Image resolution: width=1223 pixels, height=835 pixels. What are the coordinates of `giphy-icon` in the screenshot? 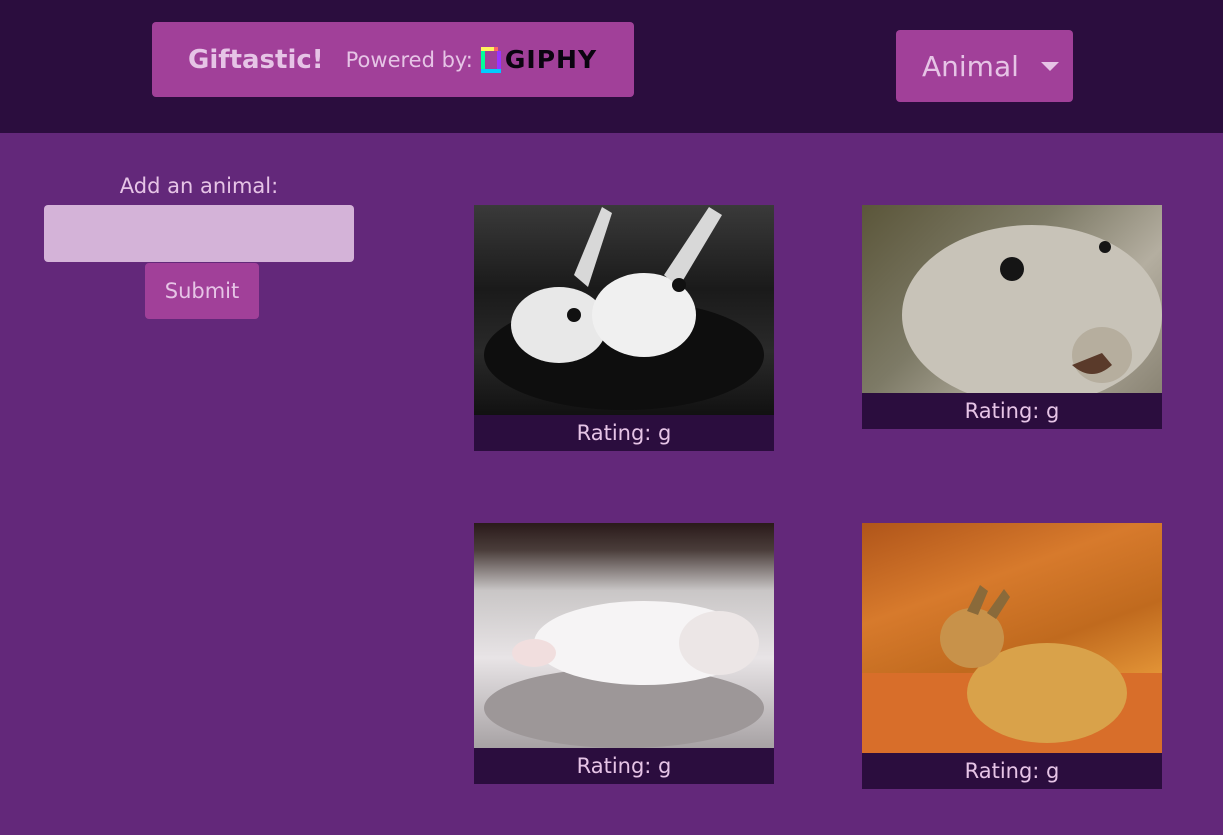 It's located at (490, 59).